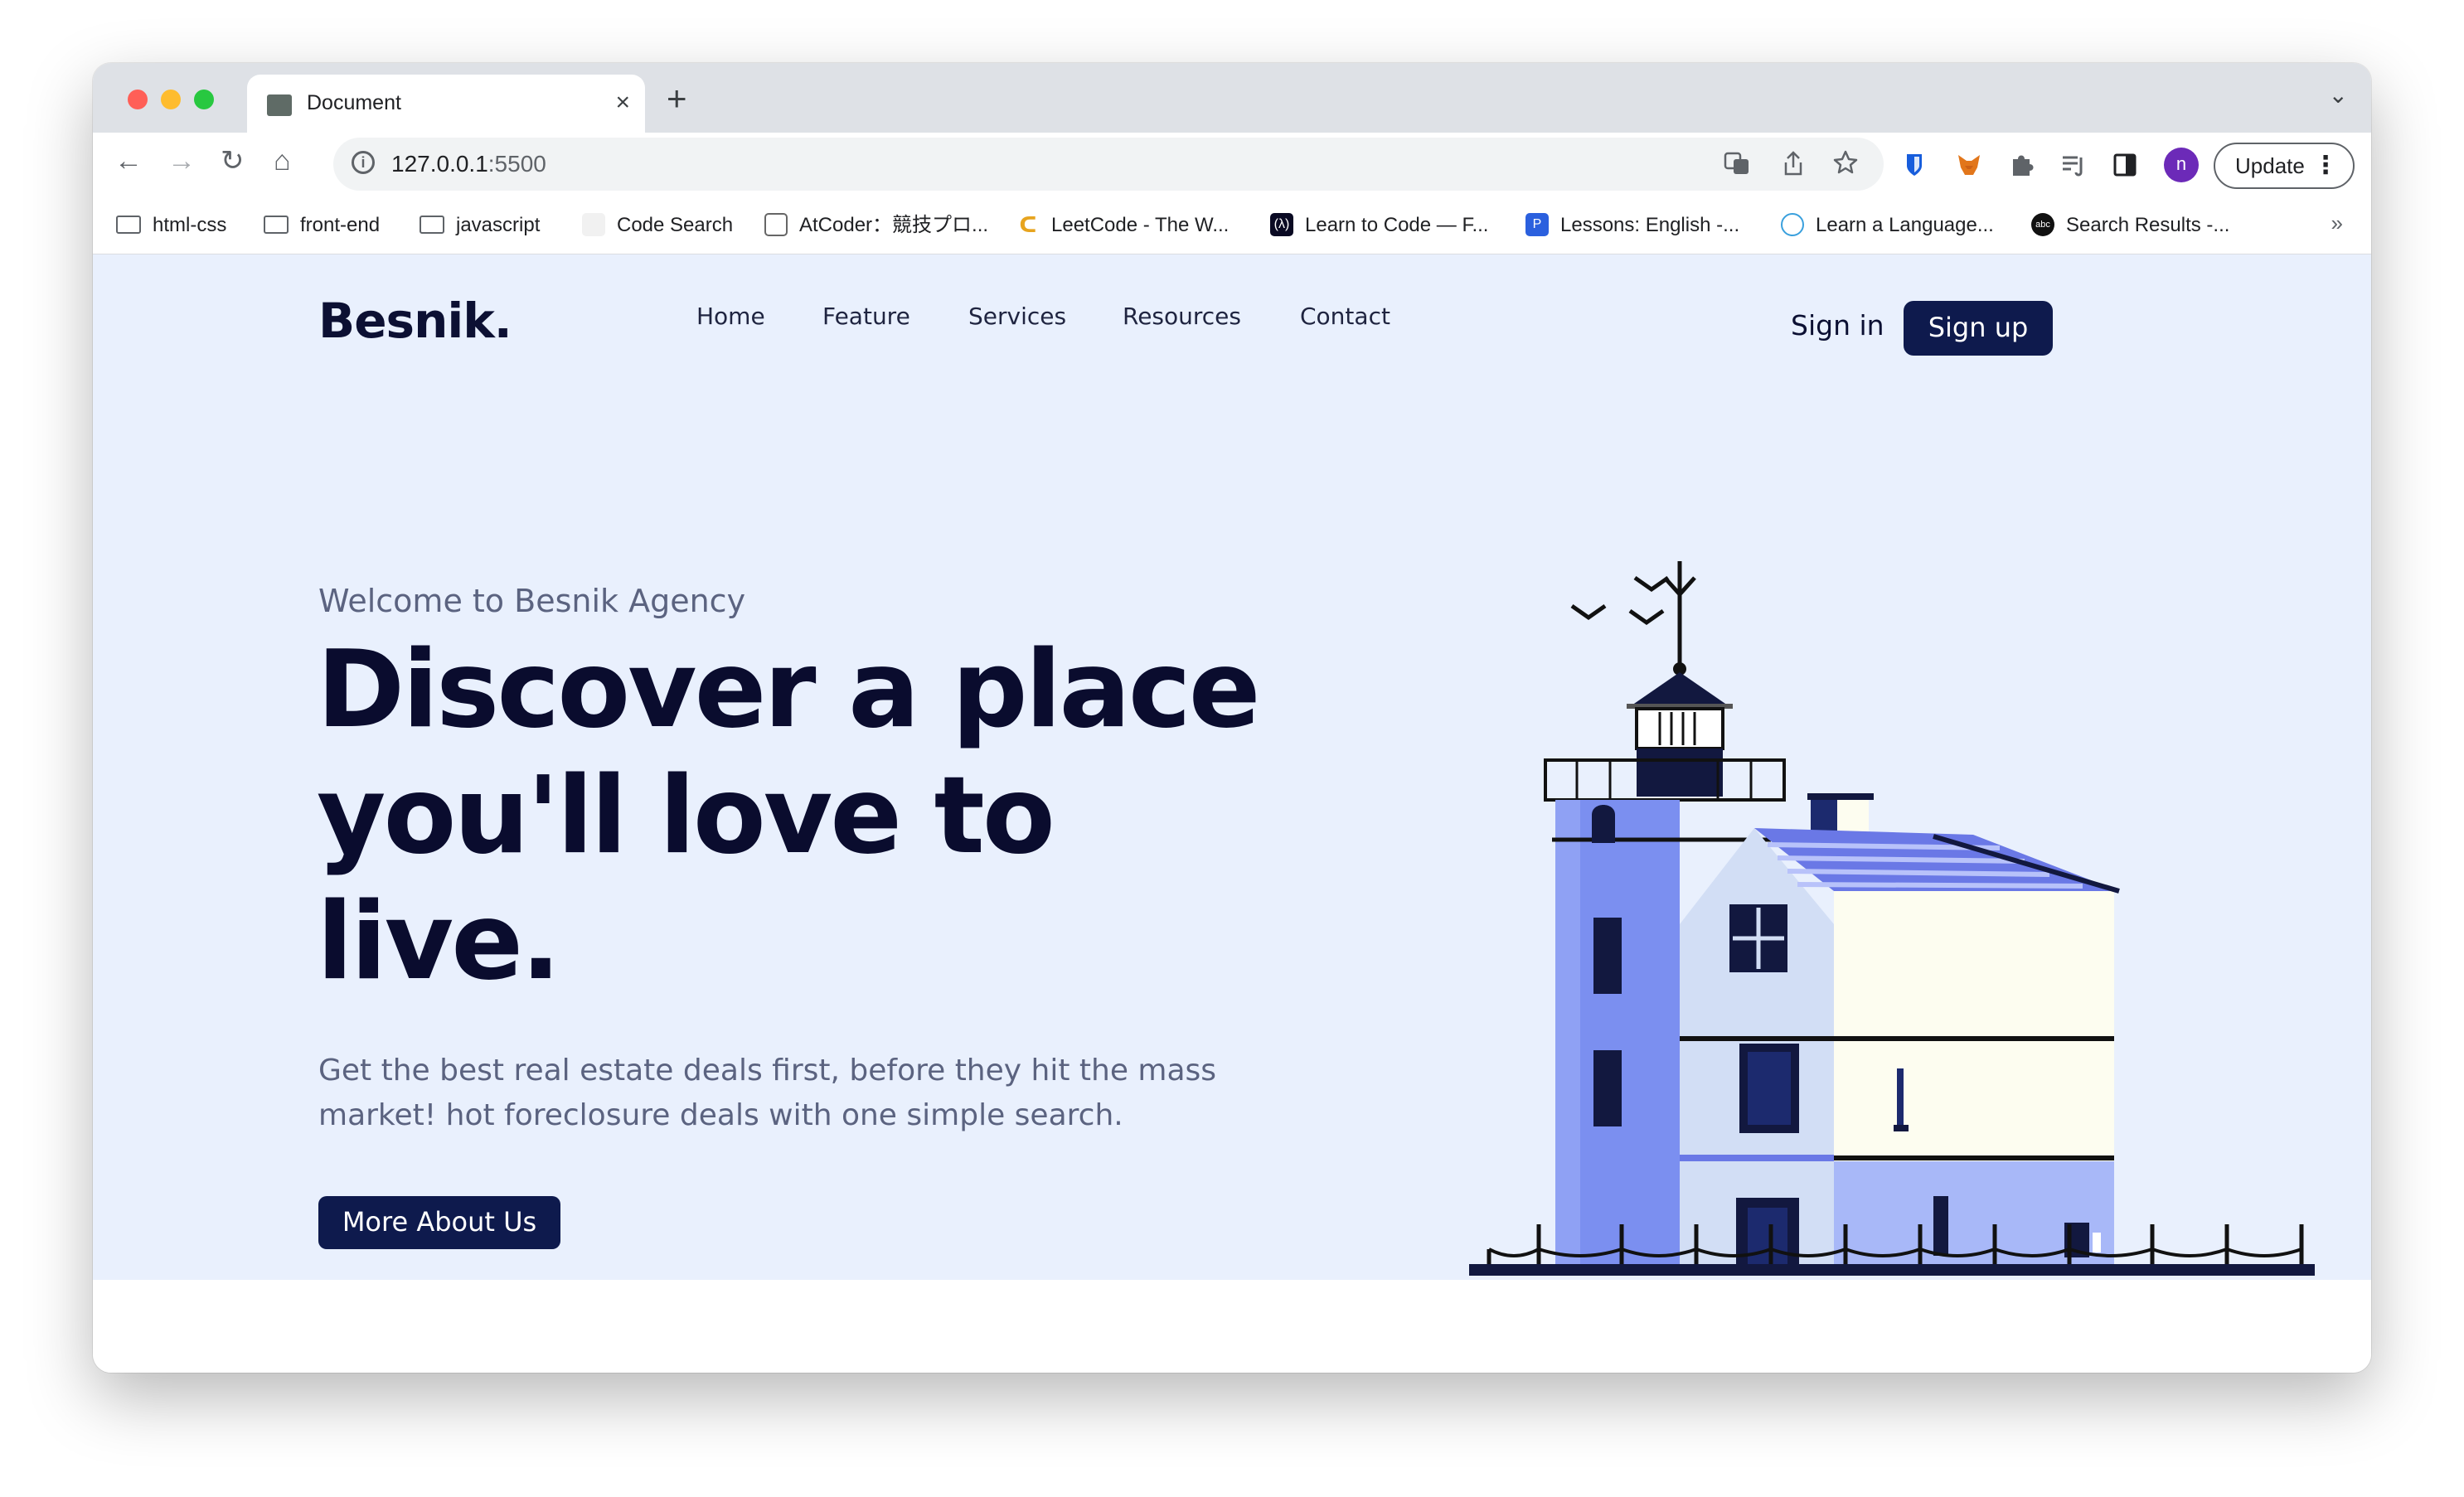  Describe the element at coordinates (1914, 165) in the screenshot. I see `bitwarden-extension-icon` at that location.